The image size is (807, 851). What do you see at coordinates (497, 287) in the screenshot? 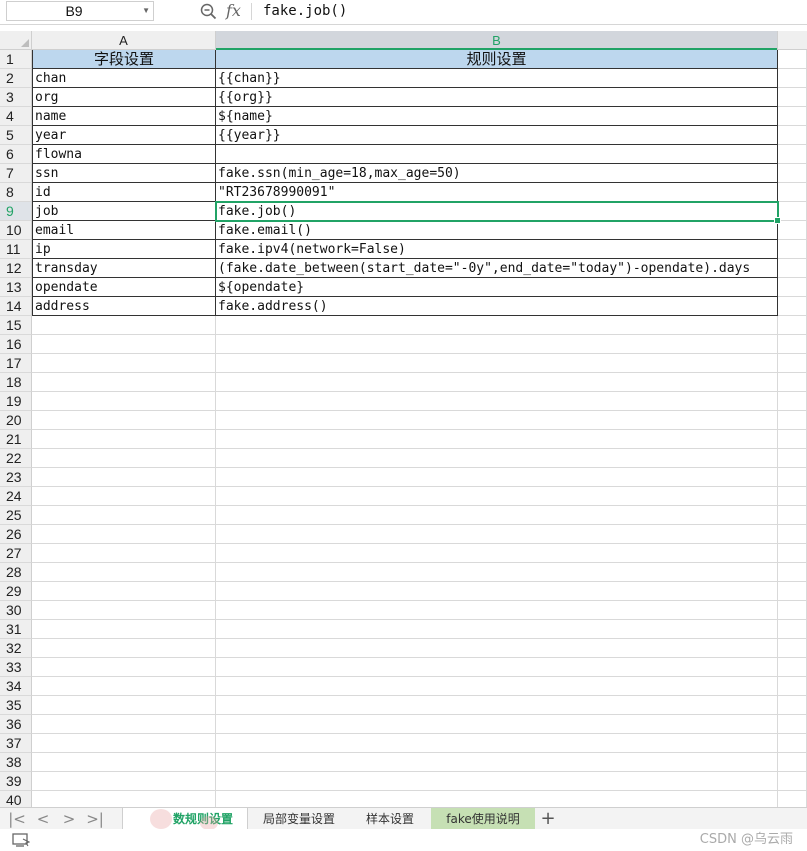
I see `cell-b: ${opendate}` at bounding box center [497, 287].